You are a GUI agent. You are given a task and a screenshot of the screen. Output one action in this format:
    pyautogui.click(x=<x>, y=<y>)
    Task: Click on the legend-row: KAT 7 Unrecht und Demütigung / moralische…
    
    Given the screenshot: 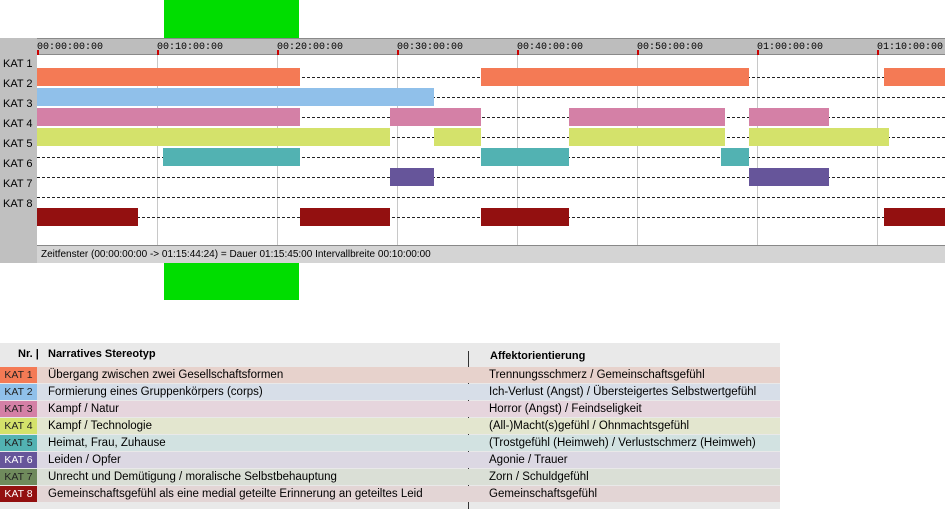 What is the action you would take?
    pyautogui.click(x=390, y=477)
    